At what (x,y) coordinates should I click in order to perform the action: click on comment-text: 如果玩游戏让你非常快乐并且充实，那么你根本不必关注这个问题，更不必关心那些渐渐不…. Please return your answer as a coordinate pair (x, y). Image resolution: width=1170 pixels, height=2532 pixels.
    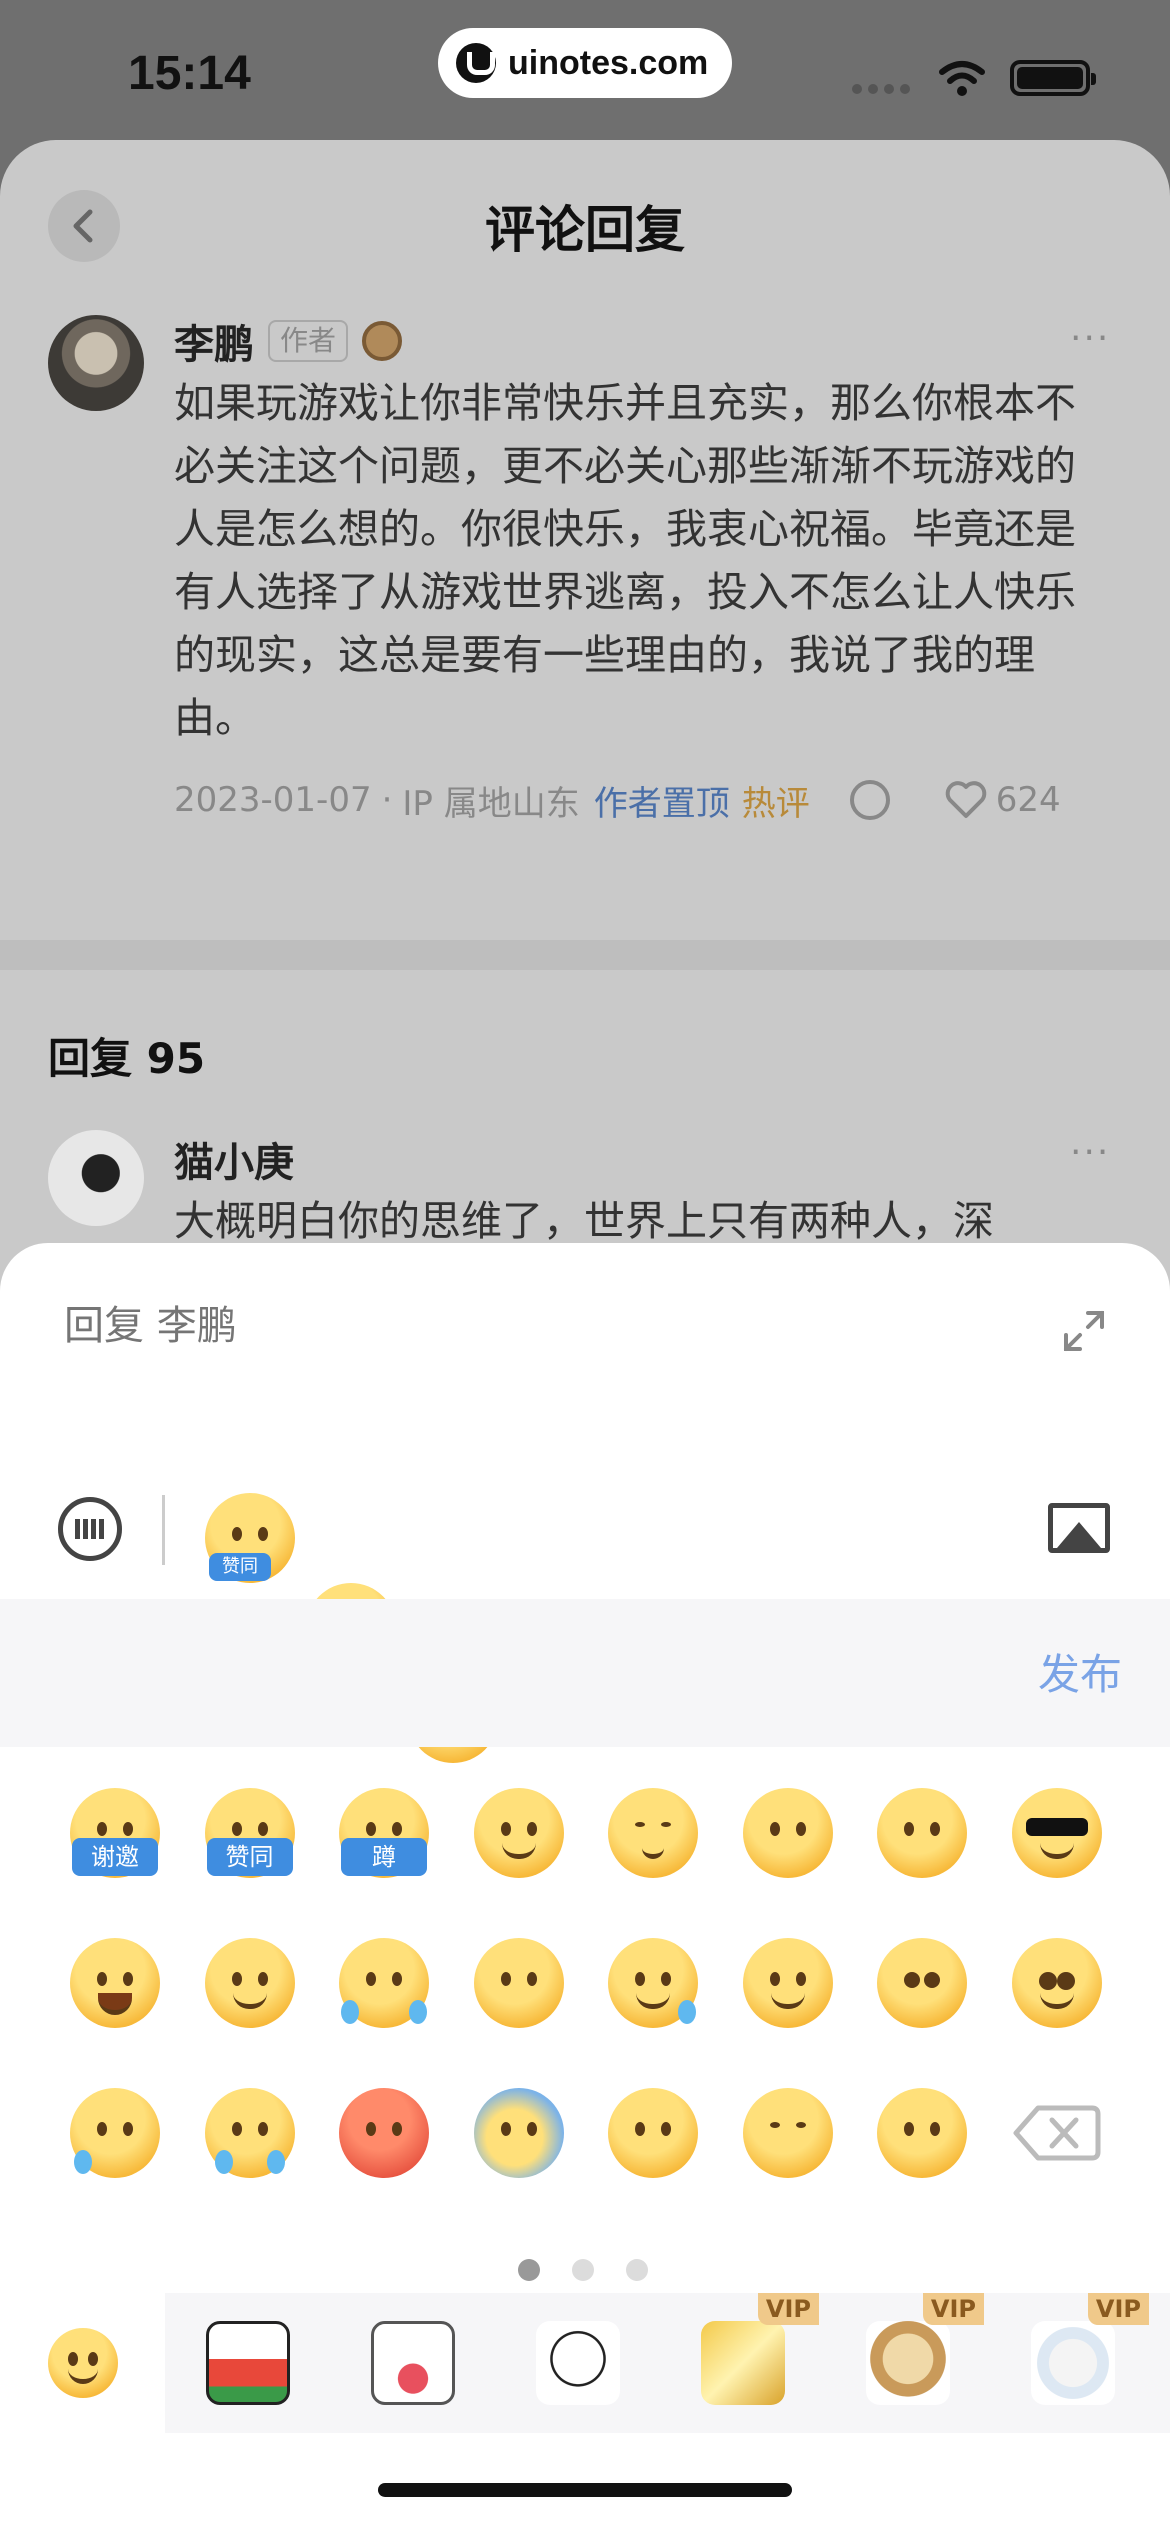
    Looking at the image, I should click on (625, 560).